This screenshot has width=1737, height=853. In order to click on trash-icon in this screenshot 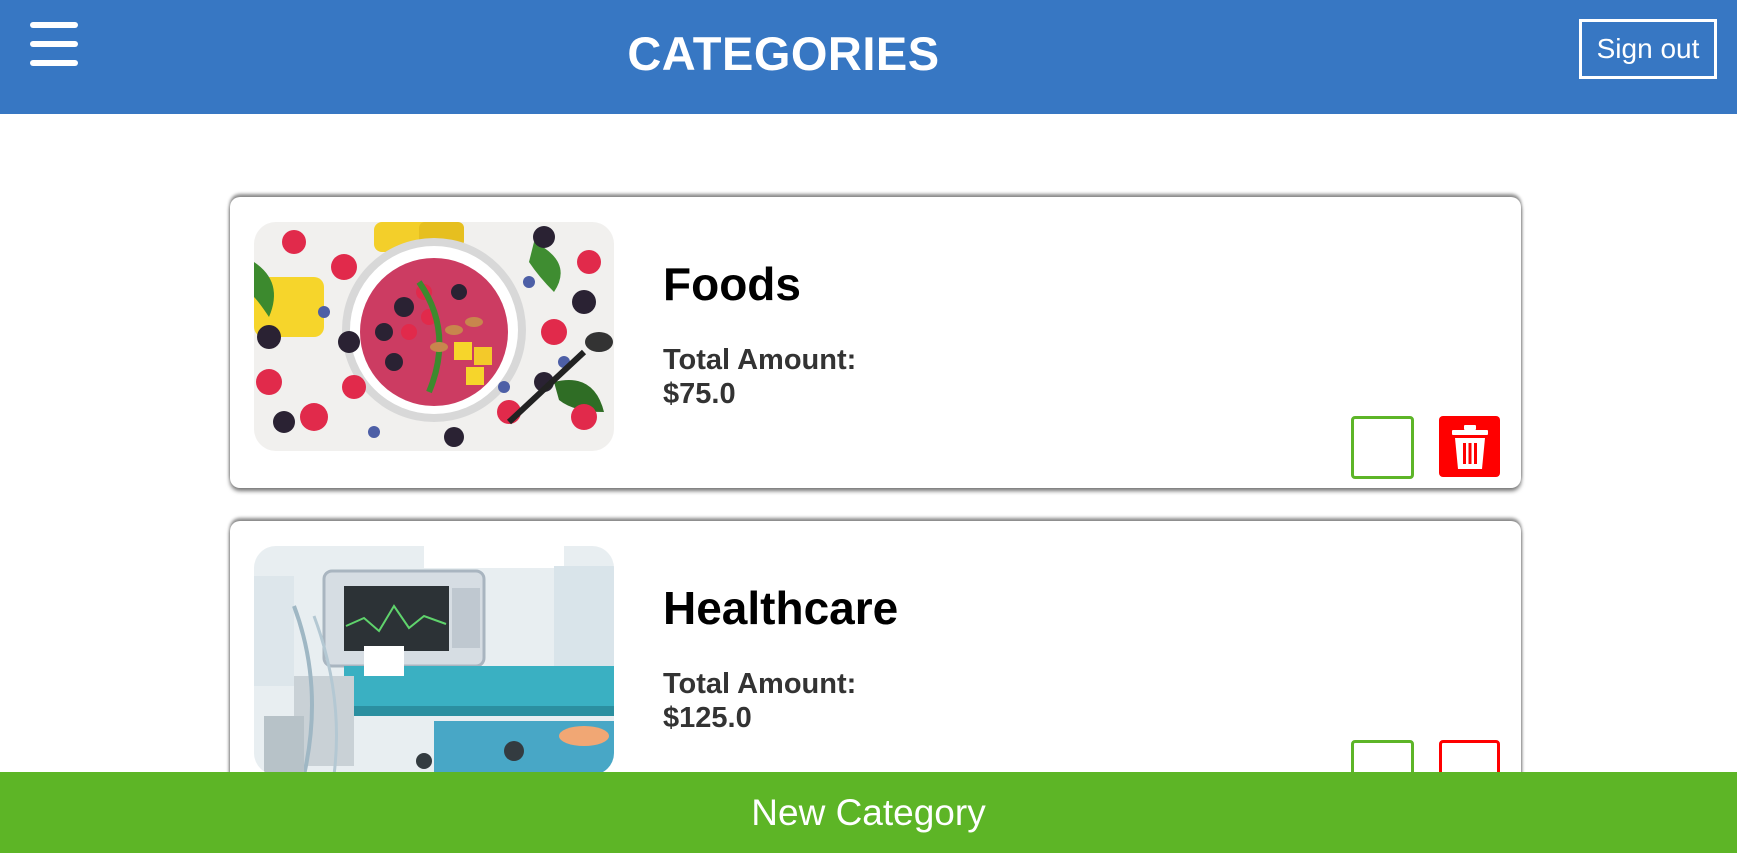, I will do `click(1469, 446)`.